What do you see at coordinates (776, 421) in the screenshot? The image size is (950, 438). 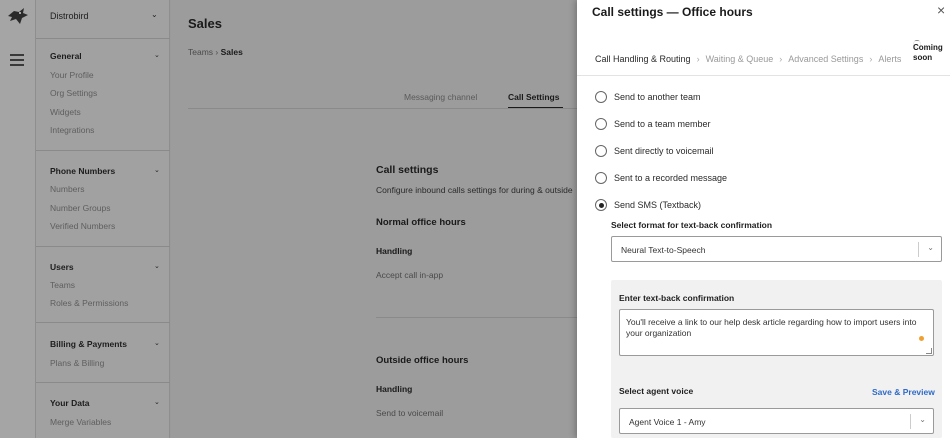 I see `agent-voice-select: Agent Voice 1 - Amy ⌄` at bounding box center [776, 421].